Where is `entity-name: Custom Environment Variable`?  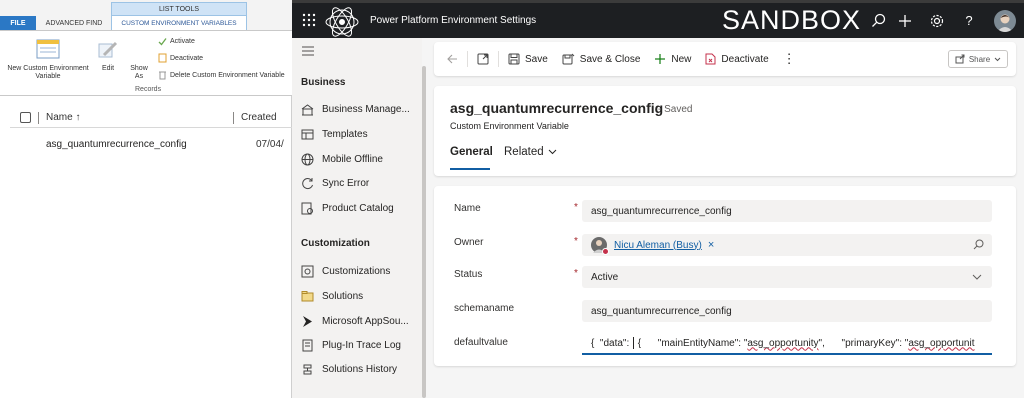
entity-name: Custom Environment Variable is located at coordinates (509, 126).